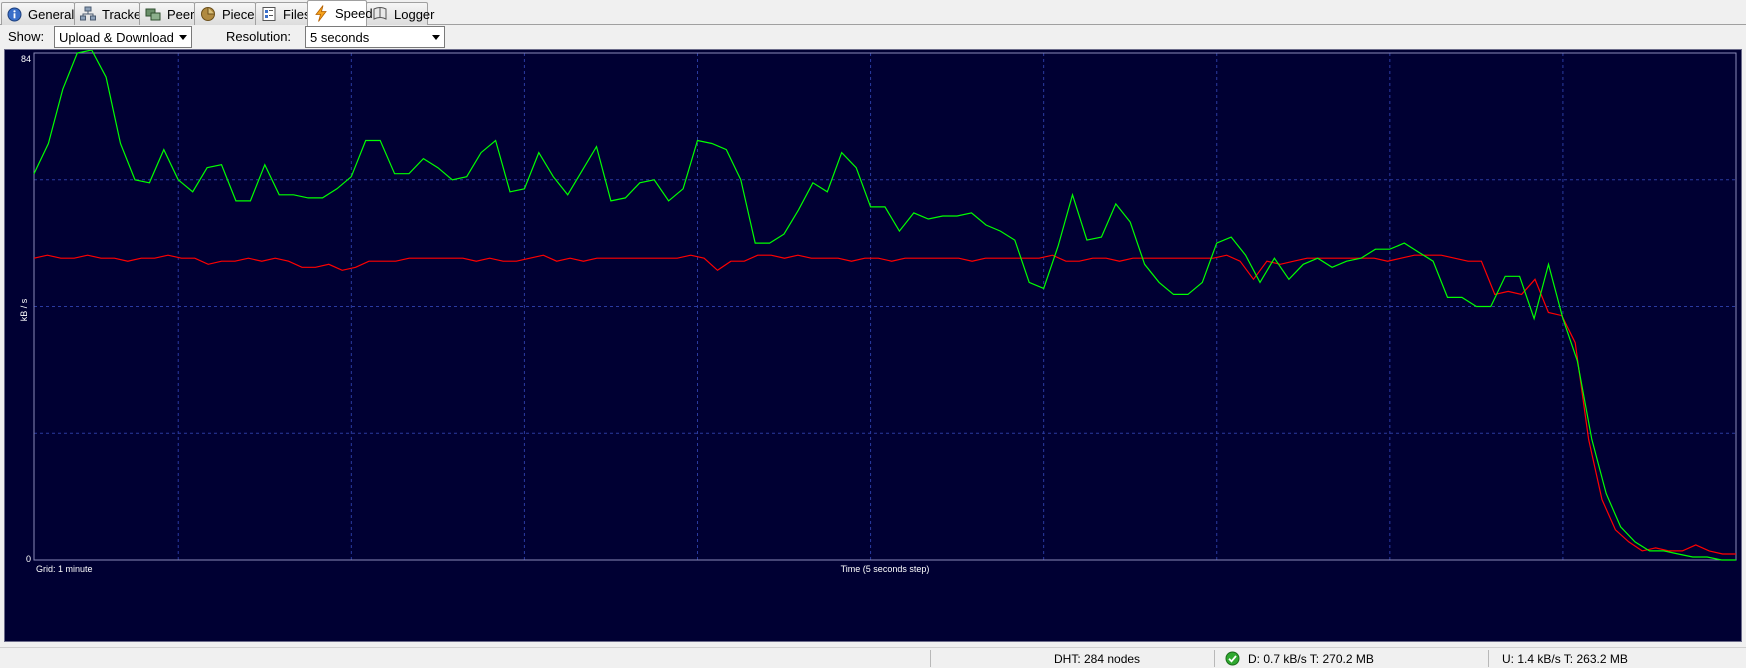 This screenshot has width=1746, height=668. What do you see at coordinates (113, 13) in the screenshot?
I see `tab-trackers: Trackers` at bounding box center [113, 13].